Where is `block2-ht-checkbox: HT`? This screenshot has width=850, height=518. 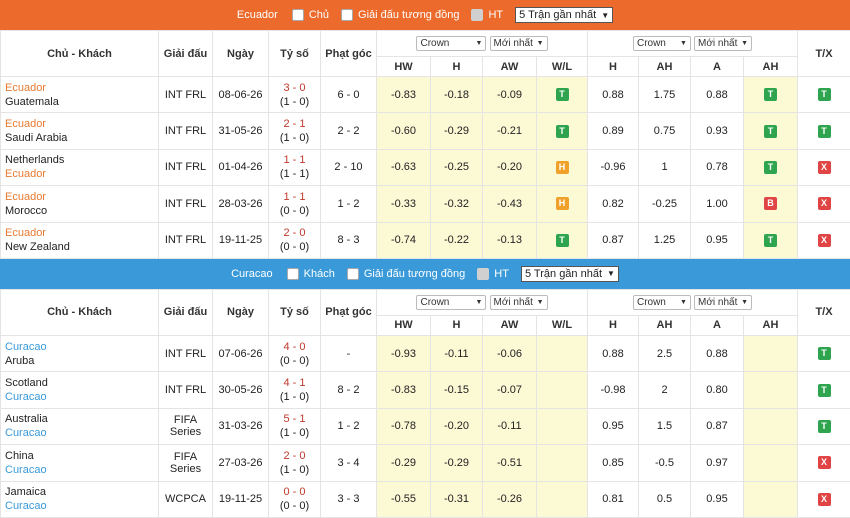
block2-ht-checkbox: HT is located at coordinates (493, 274).